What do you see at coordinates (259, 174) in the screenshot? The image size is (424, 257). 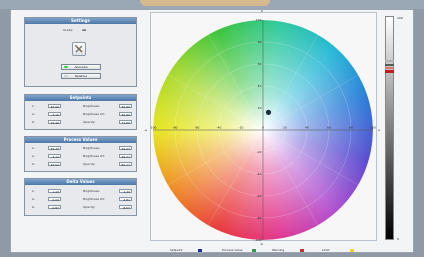 I see `y-tick-label: -40` at bounding box center [259, 174].